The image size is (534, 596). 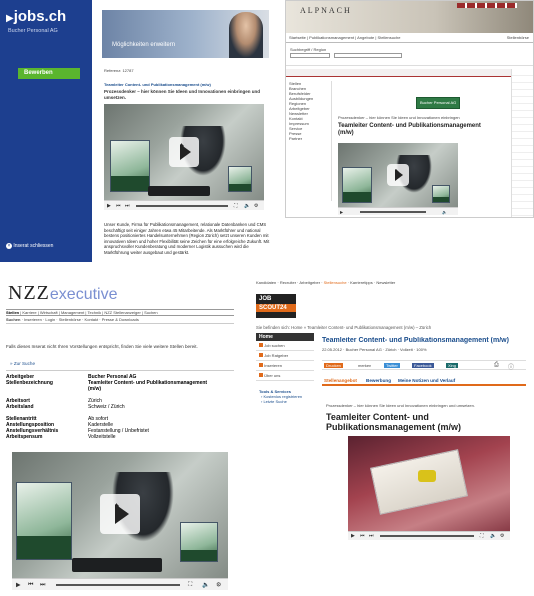 What do you see at coordinates (285, 401) in the screenshot?
I see `services-item: › Letzte Suche` at bounding box center [285, 401].